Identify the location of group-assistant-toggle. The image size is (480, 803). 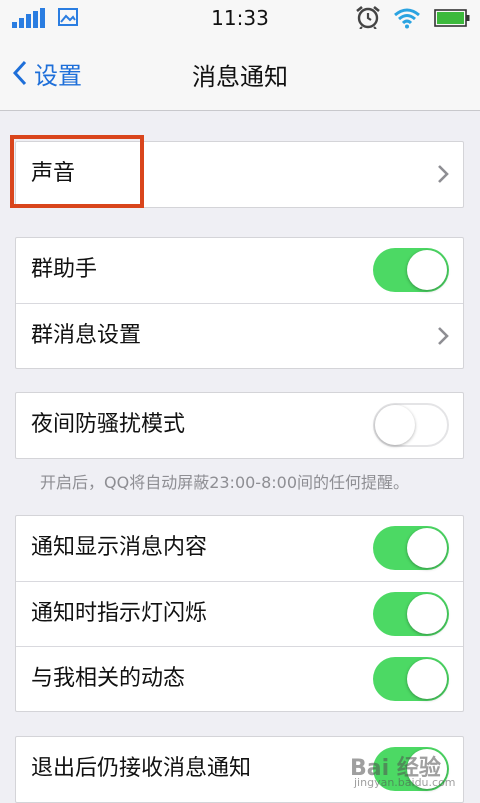
(411, 270).